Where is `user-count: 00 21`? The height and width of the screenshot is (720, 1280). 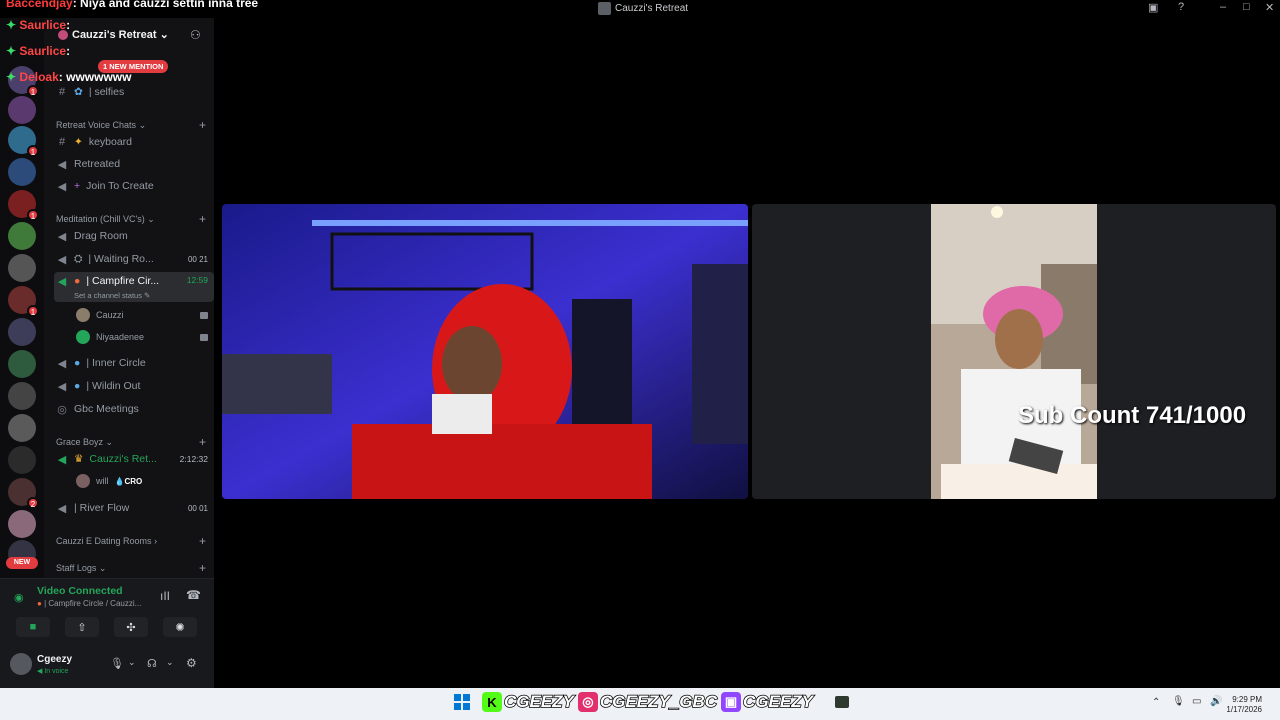 user-count: 00 21 is located at coordinates (197, 259).